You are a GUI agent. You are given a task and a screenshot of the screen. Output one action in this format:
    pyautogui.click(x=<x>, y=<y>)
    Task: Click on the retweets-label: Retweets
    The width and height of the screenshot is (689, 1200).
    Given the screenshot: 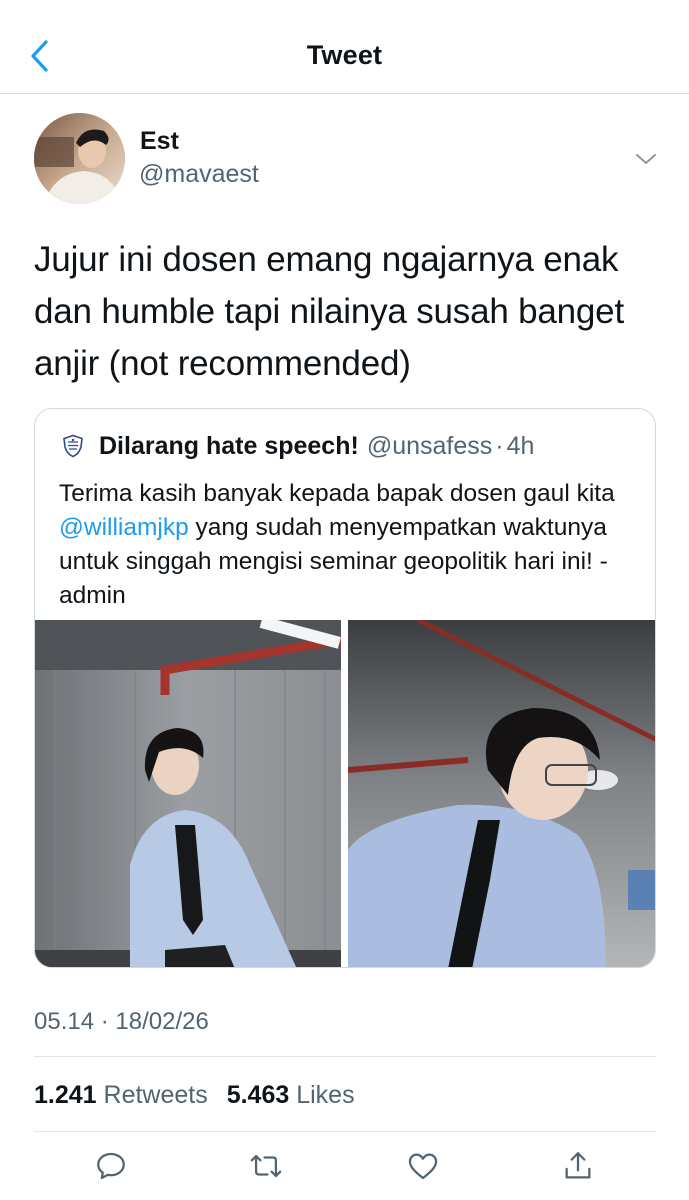 What is the action you would take?
    pyautogui.click(x=155, y=1095)
    